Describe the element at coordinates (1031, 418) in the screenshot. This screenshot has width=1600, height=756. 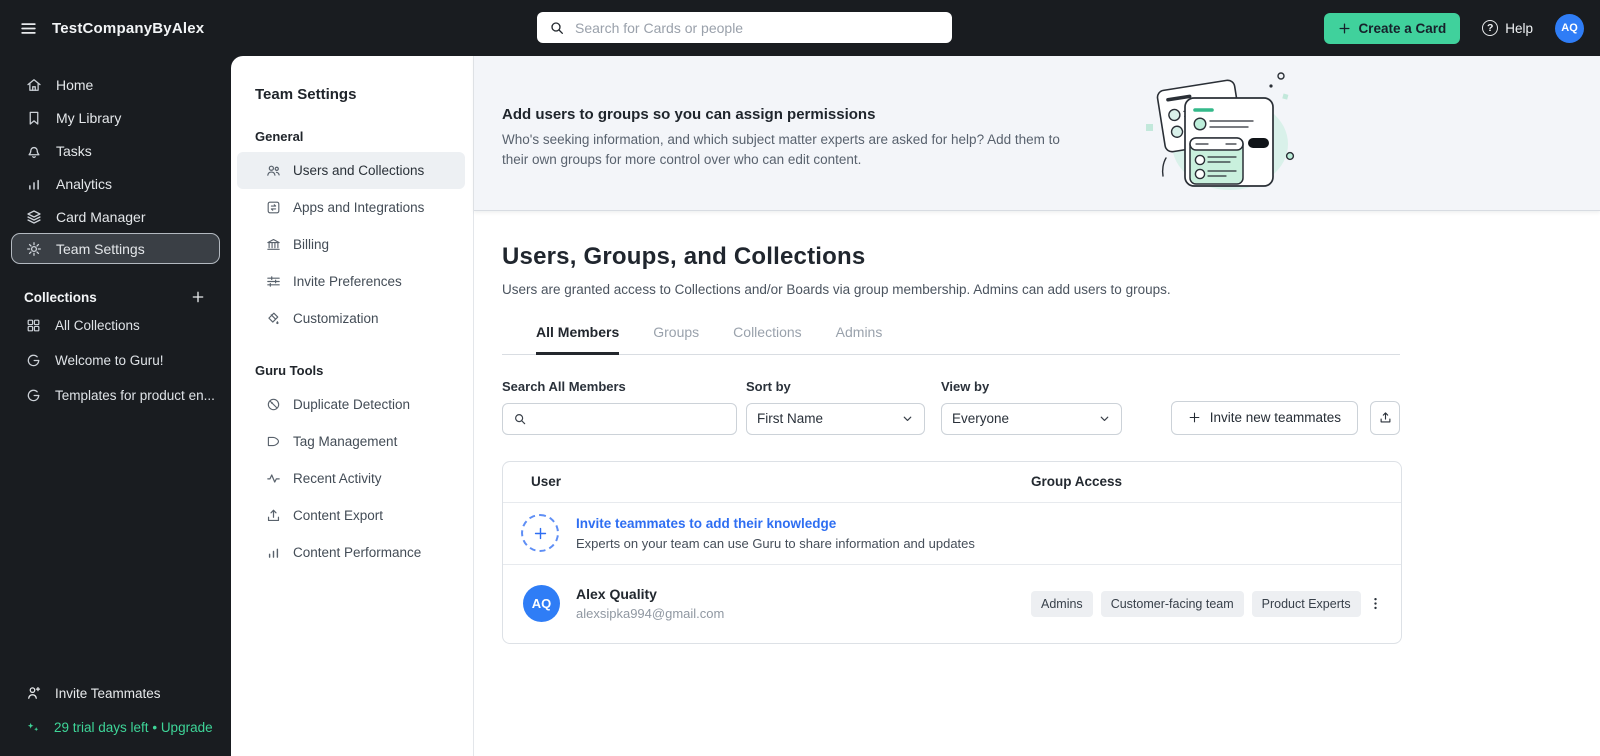
I see `view-by-select: Everyone` at that location.